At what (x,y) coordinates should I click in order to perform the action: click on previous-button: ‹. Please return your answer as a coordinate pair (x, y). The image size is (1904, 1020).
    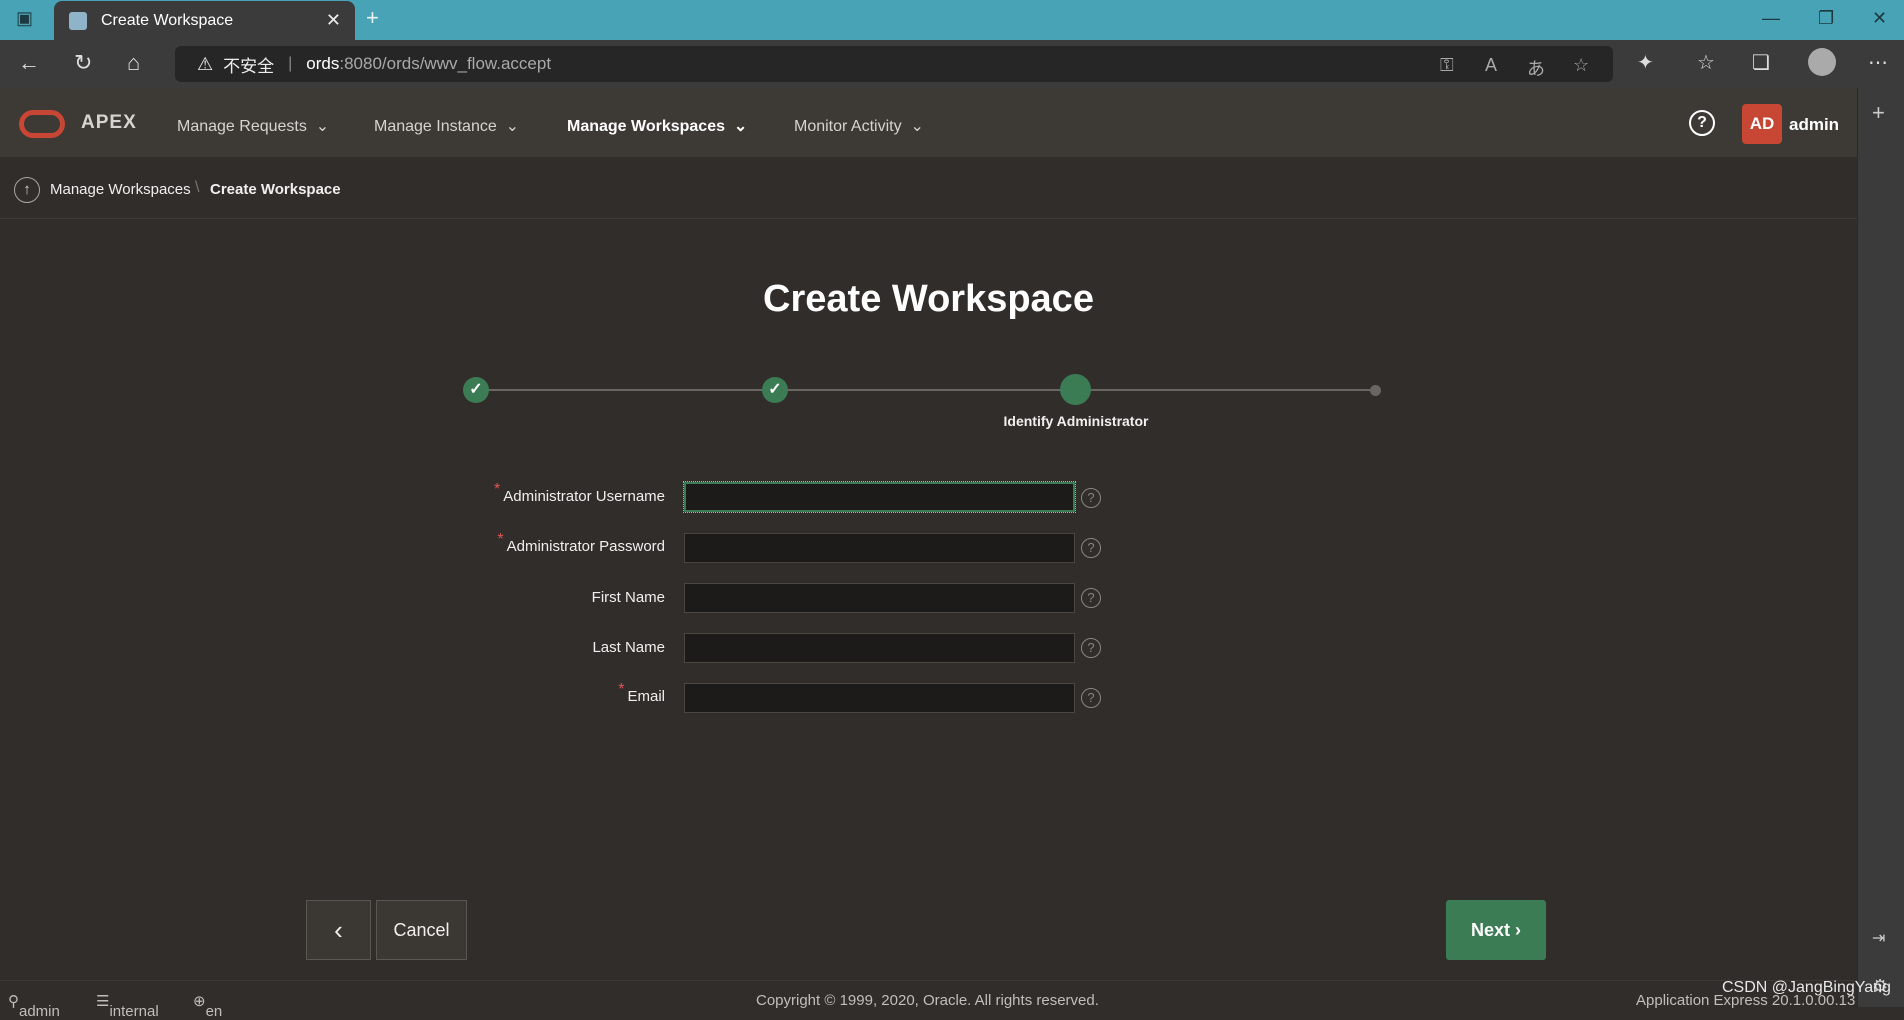
    Looking at the image, I should click on (338, 930).